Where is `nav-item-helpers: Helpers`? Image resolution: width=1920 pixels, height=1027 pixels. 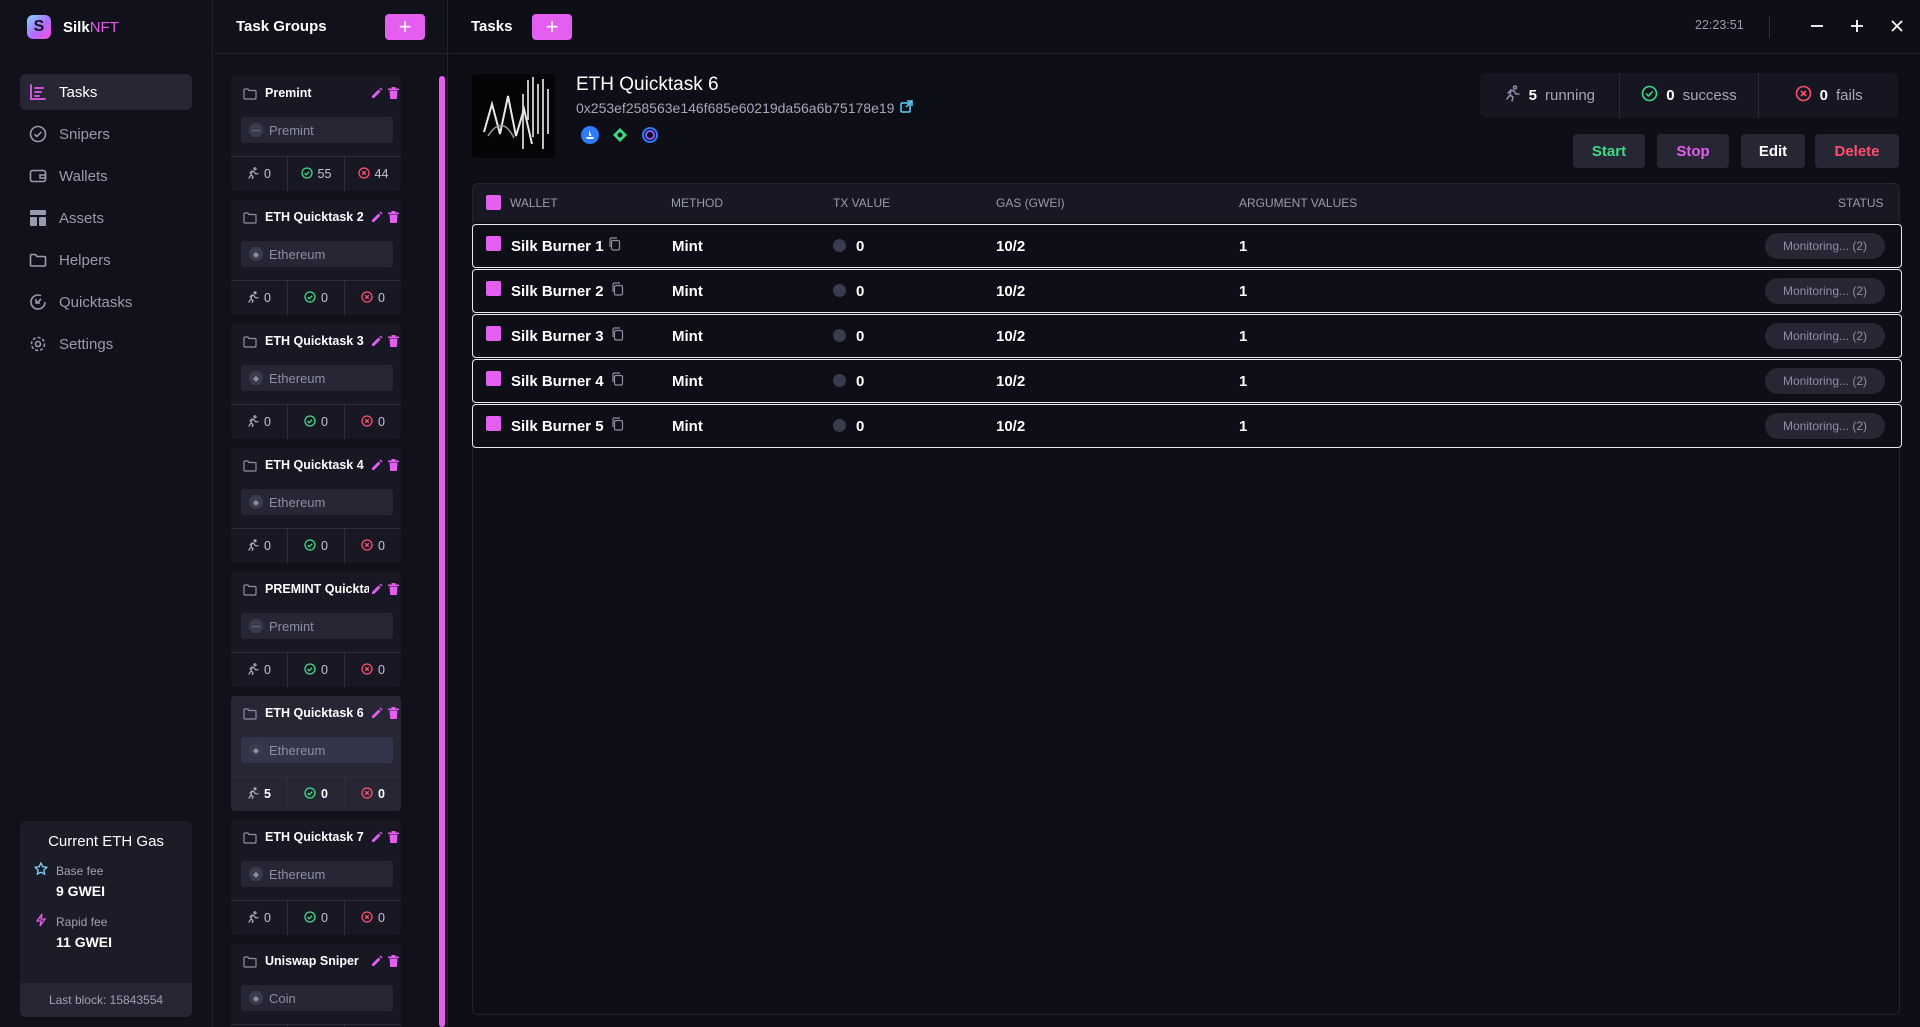 nav-item-helpers: Helpers is located at coordinates (106, 260).